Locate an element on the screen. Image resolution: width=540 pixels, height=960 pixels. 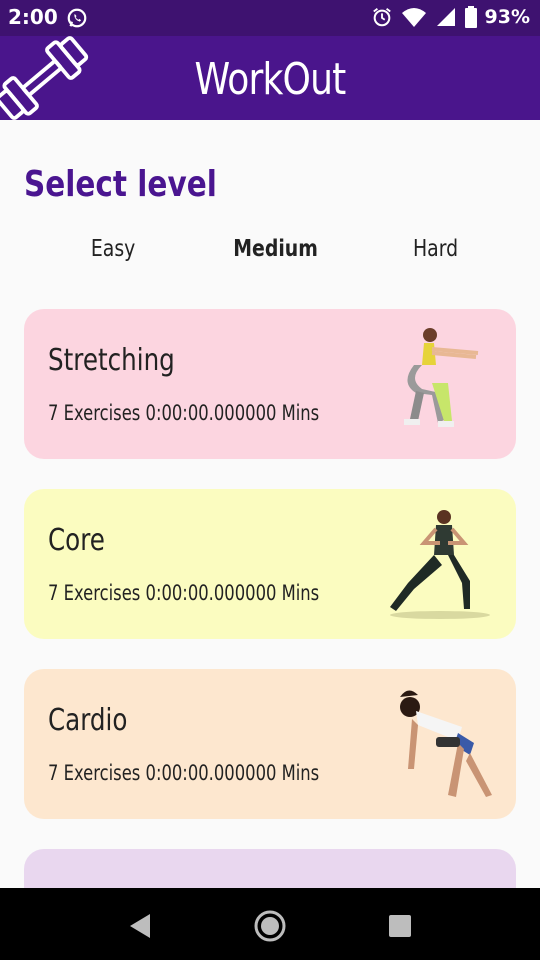
signal-icon is located at coordinates (445, 17).